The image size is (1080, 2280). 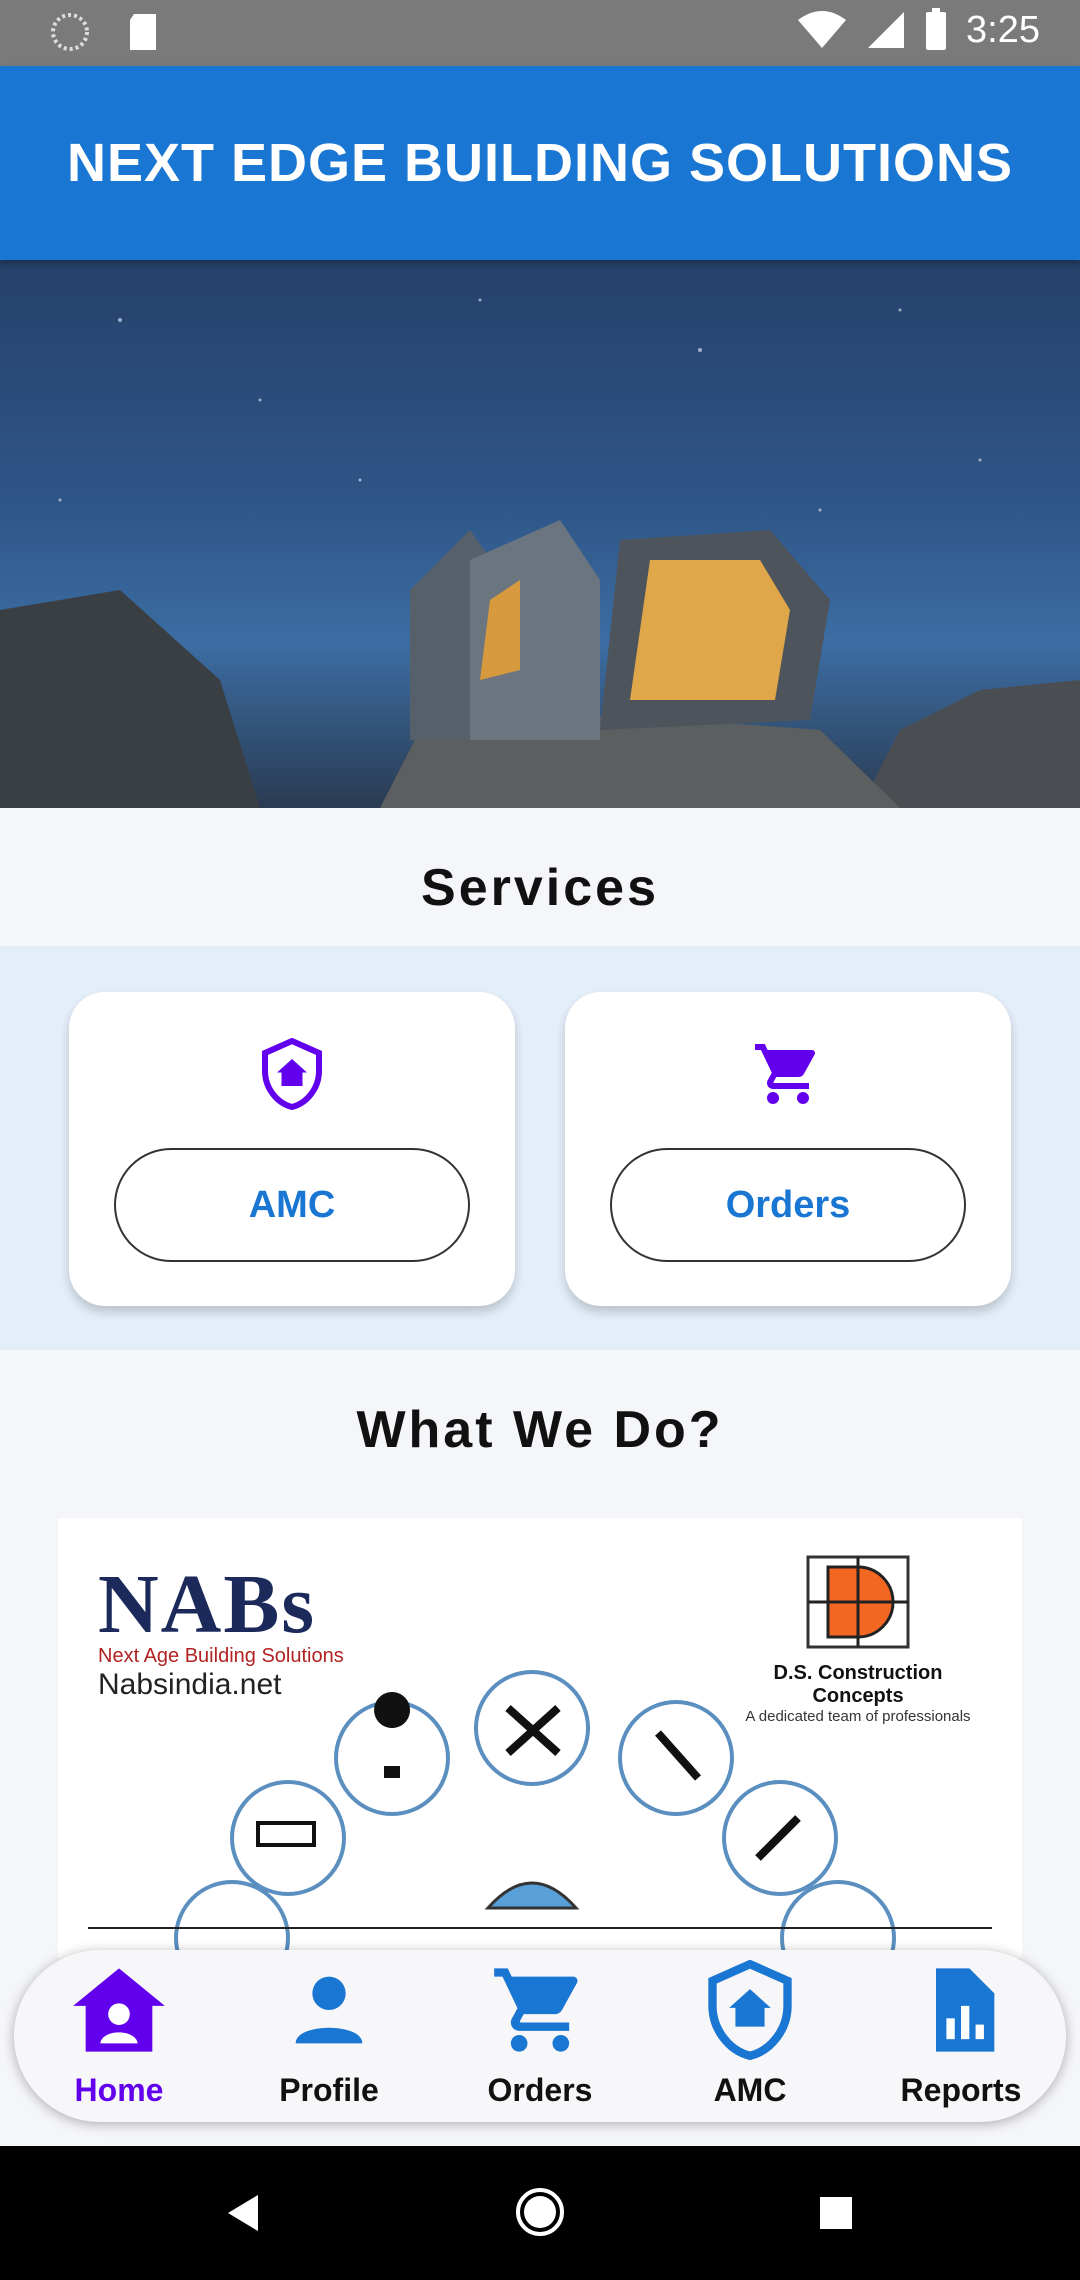 I want to click on service-card-amc: AMC, so click(x=292, y=1149).